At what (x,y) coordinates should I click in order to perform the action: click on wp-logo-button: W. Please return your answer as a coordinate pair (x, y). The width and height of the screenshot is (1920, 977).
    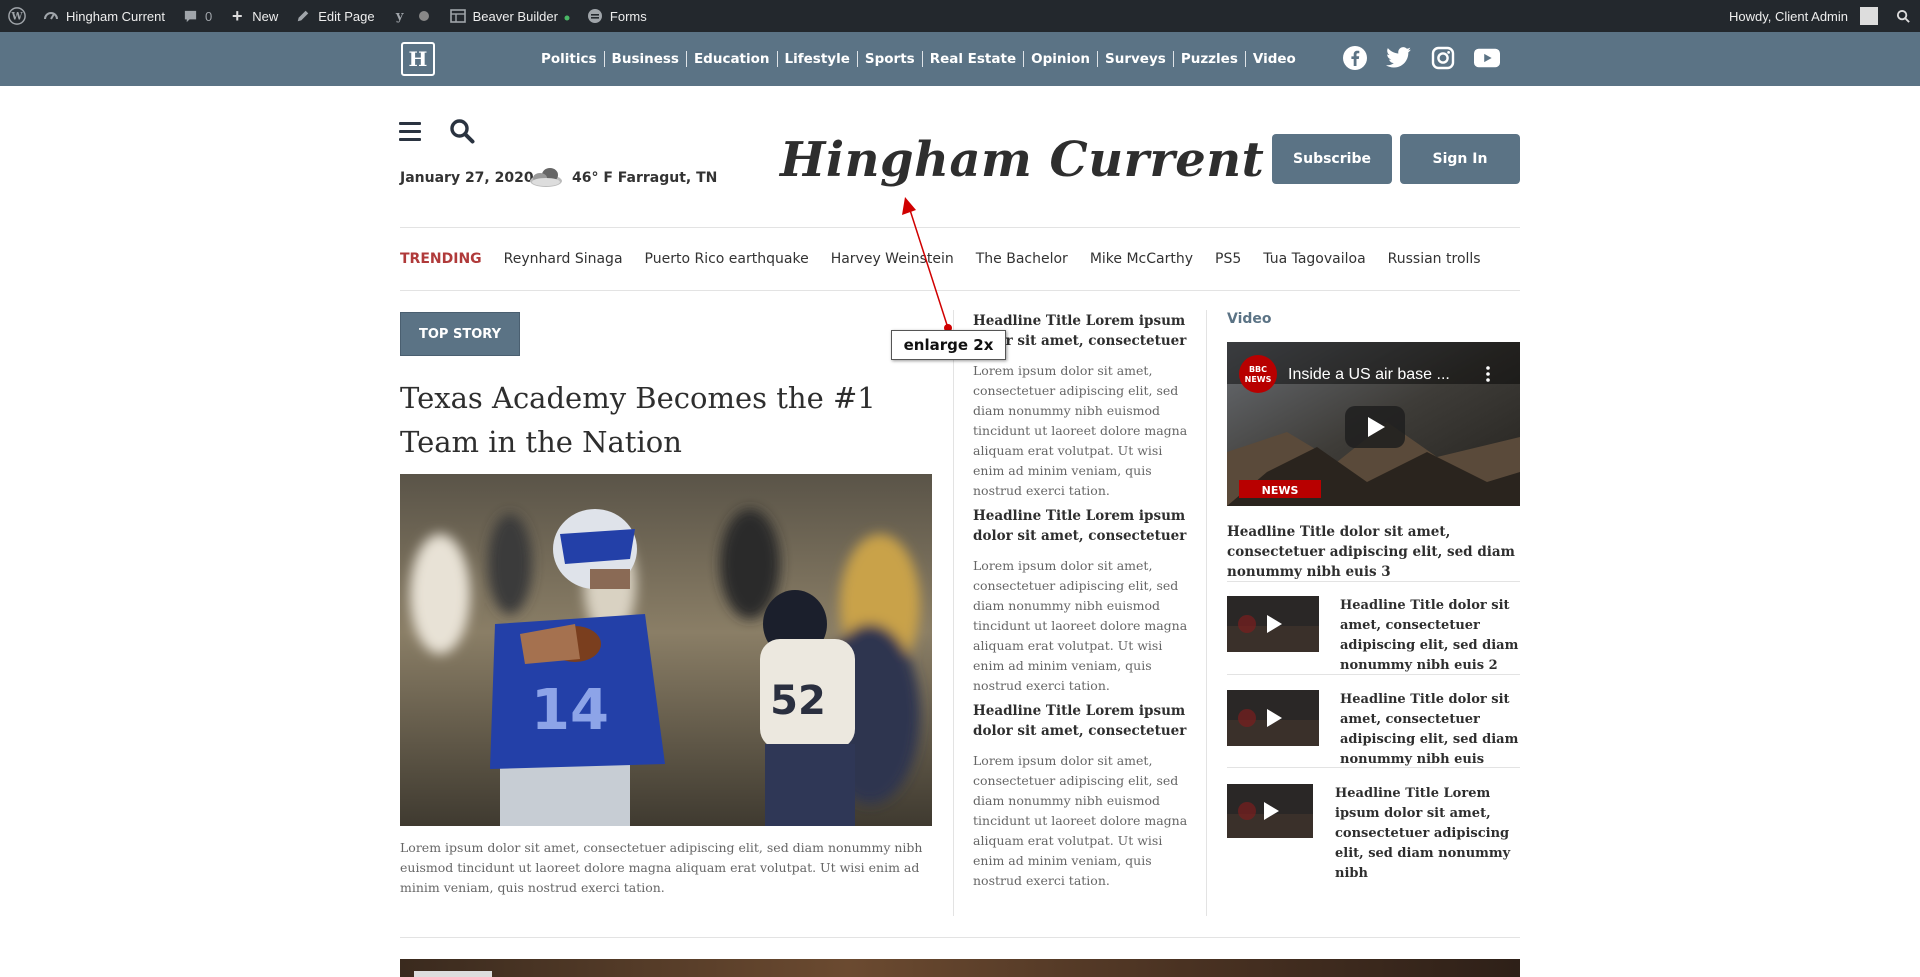
    Looking at the image, I should click on (17, 16).